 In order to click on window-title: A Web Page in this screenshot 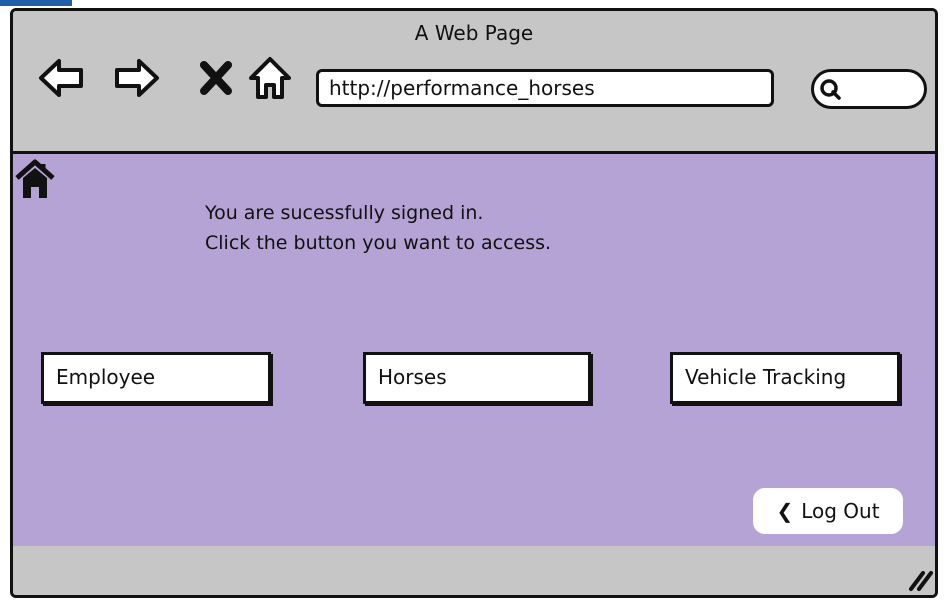, I will do `click(474, 33)`.